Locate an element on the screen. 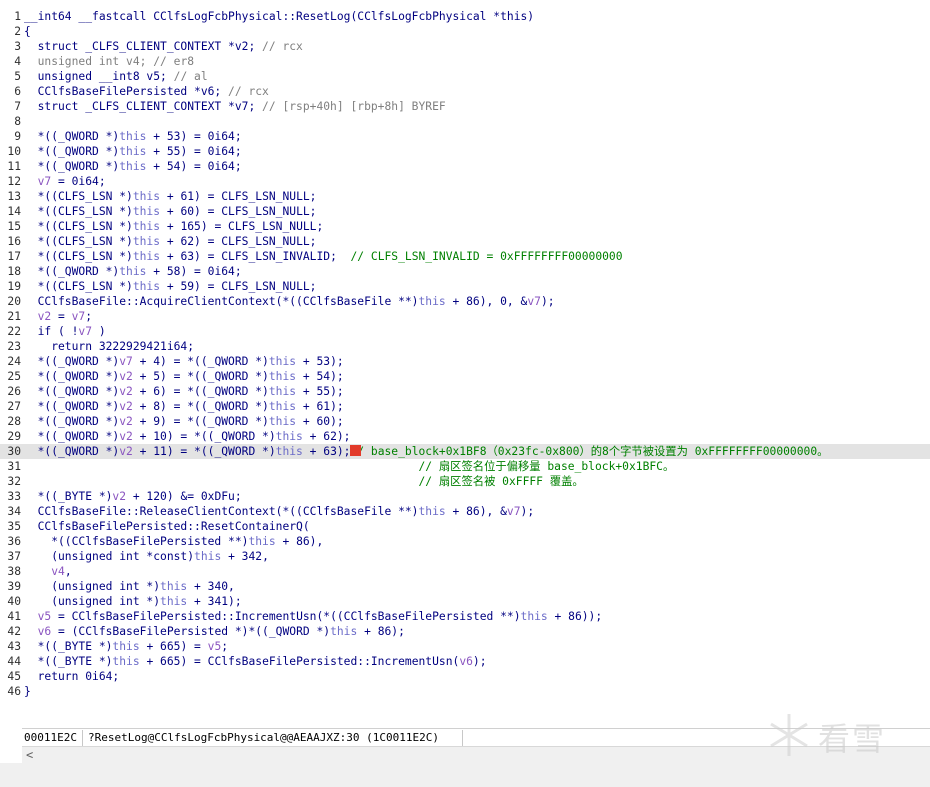 This screenshot has width=930, height=787. code-token: return 0i64; is located at coordinates (72, 676).